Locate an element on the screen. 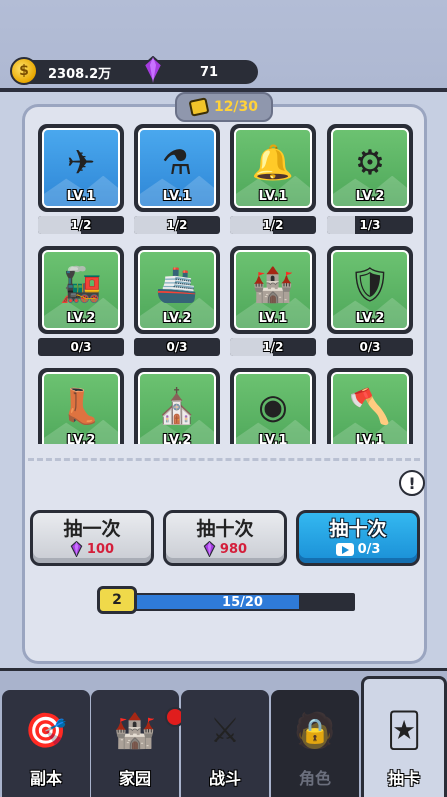 The width and height of the screenshot is (447, 797). card-boot: 👢 LV.2 is located at coordinates (81, 406).